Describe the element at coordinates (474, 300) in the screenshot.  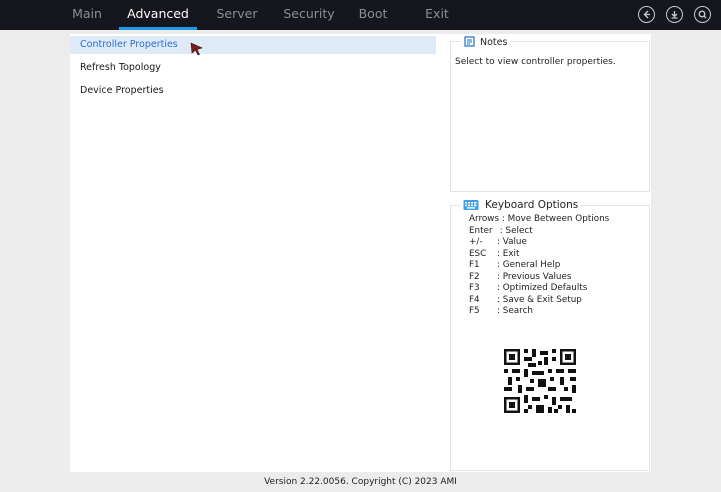
I see `kb-key: F4` at that location.